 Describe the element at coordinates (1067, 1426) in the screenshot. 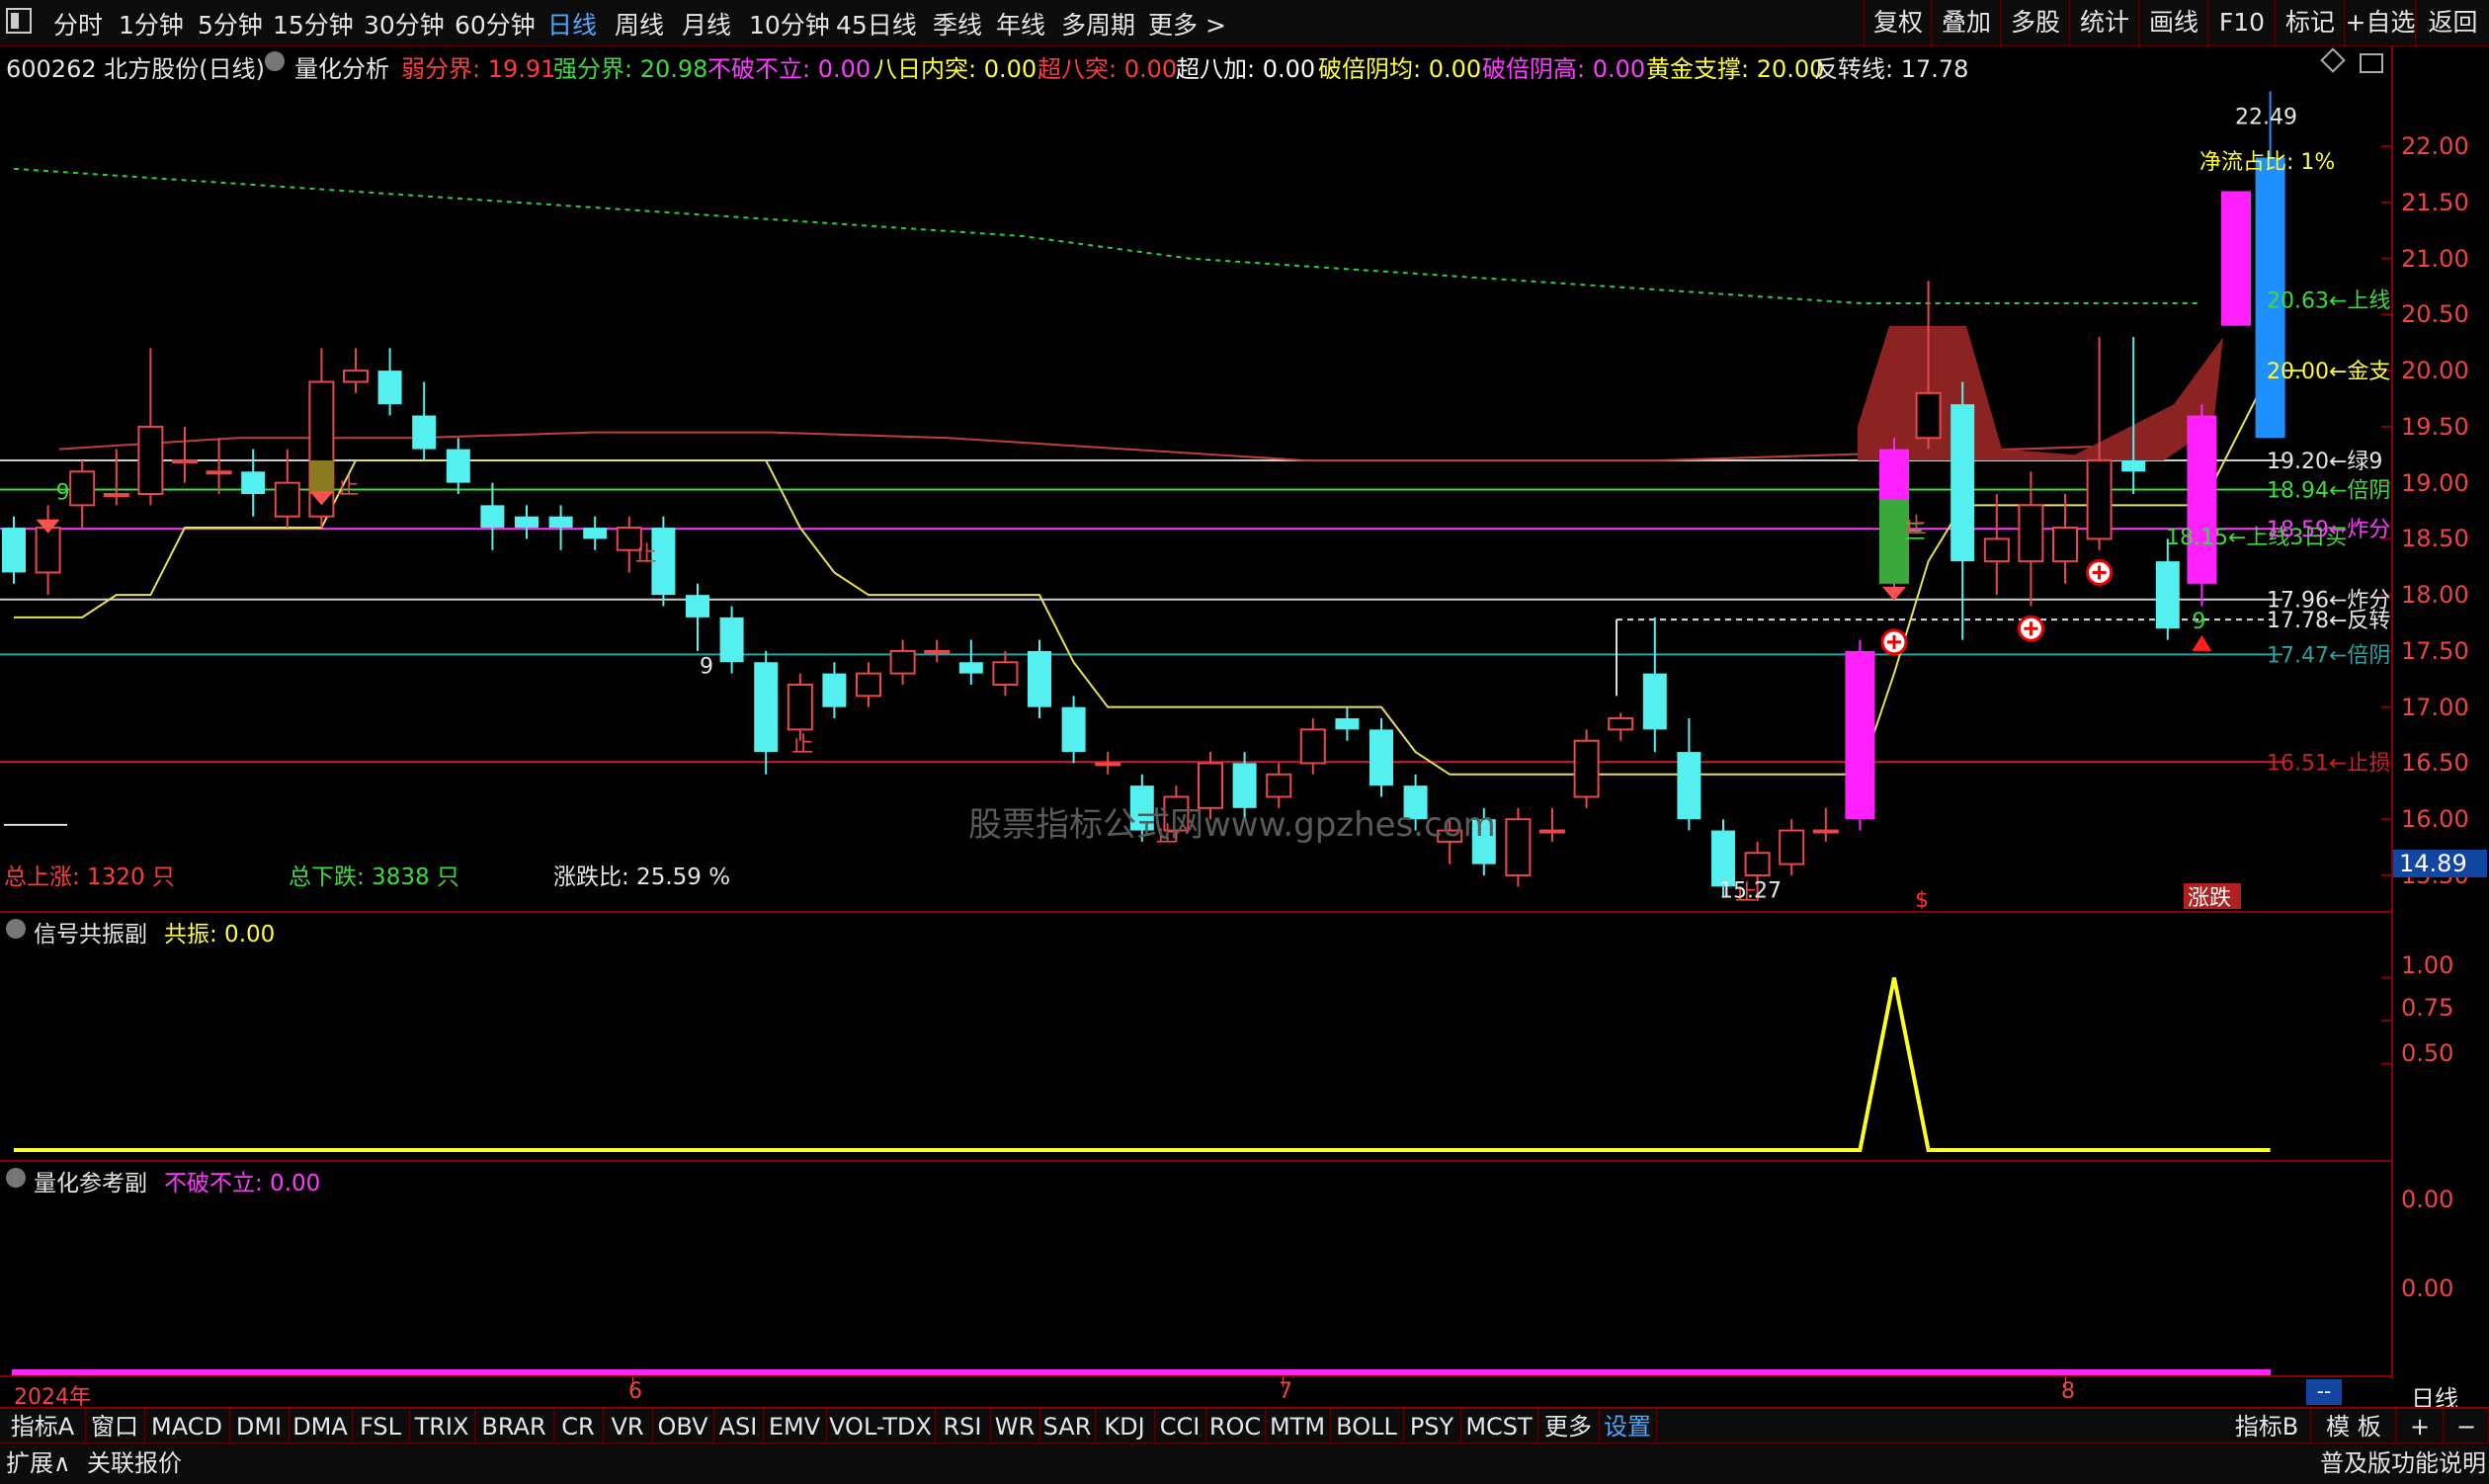

I see `indicator-tab: SAR` at that location.